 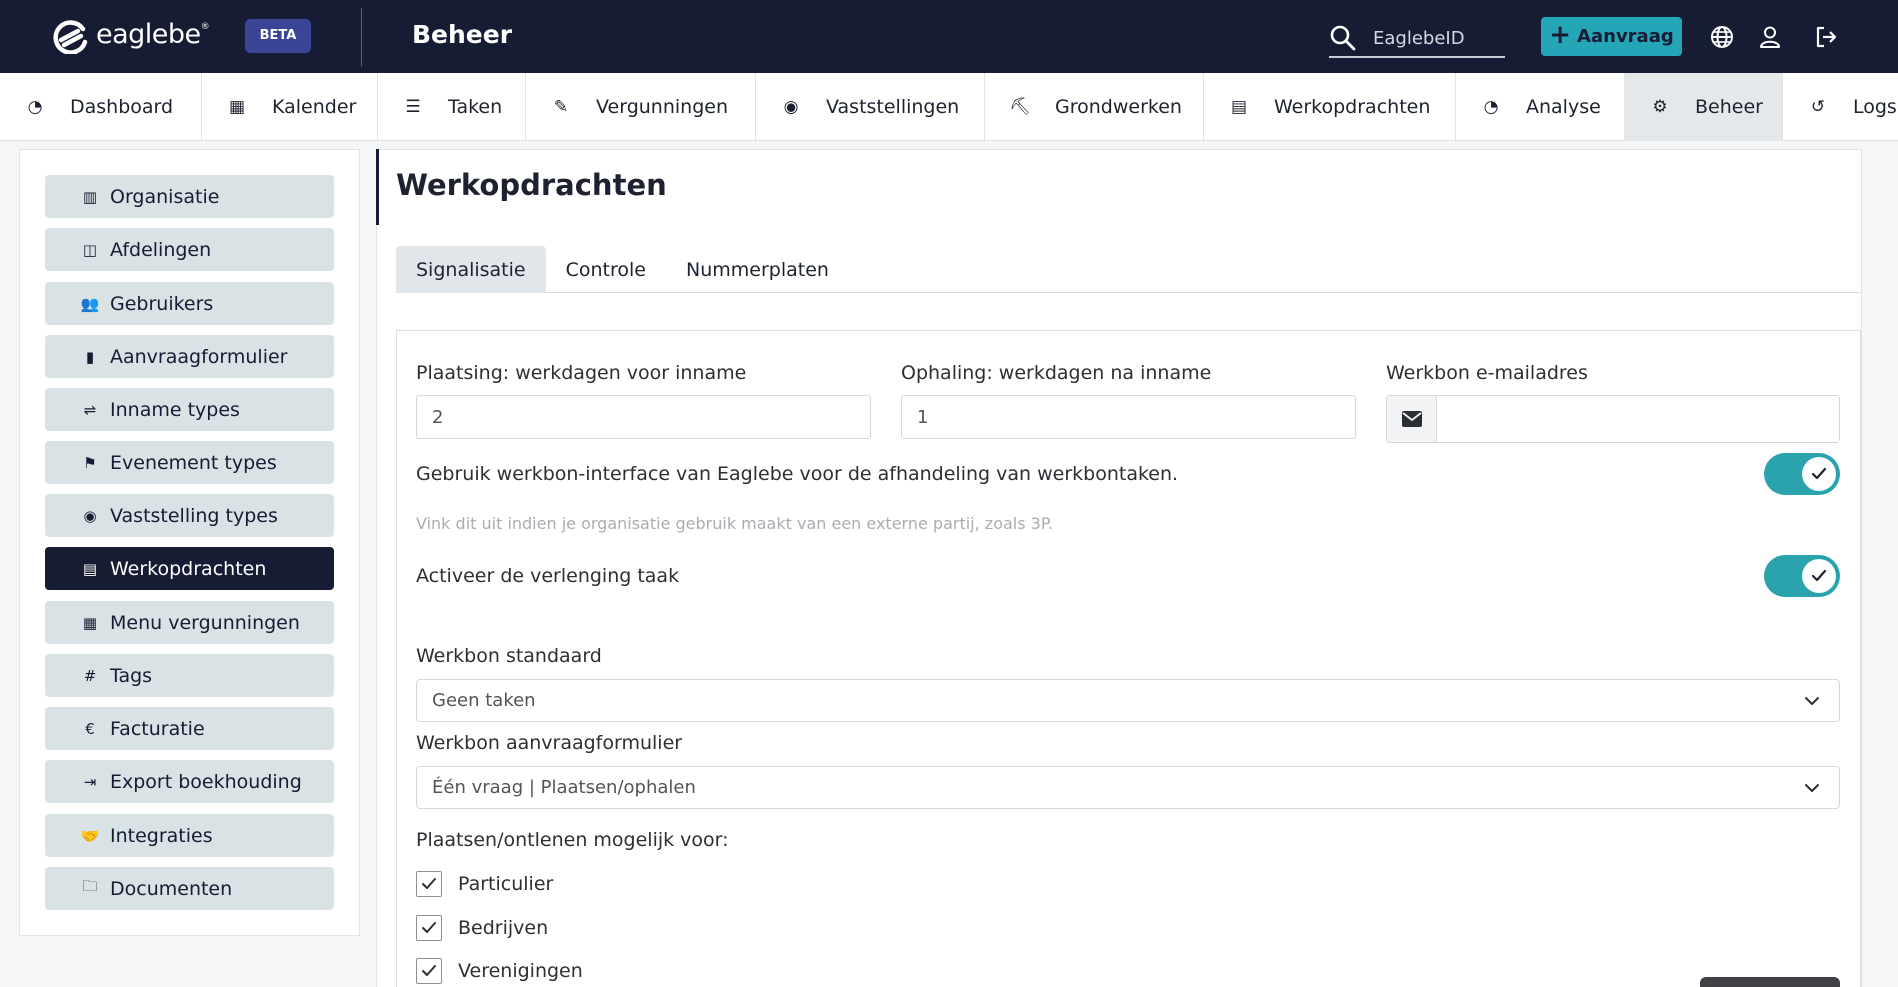 I want to click on sidebar-item-label: Inname types, so click(x=175, y=409).